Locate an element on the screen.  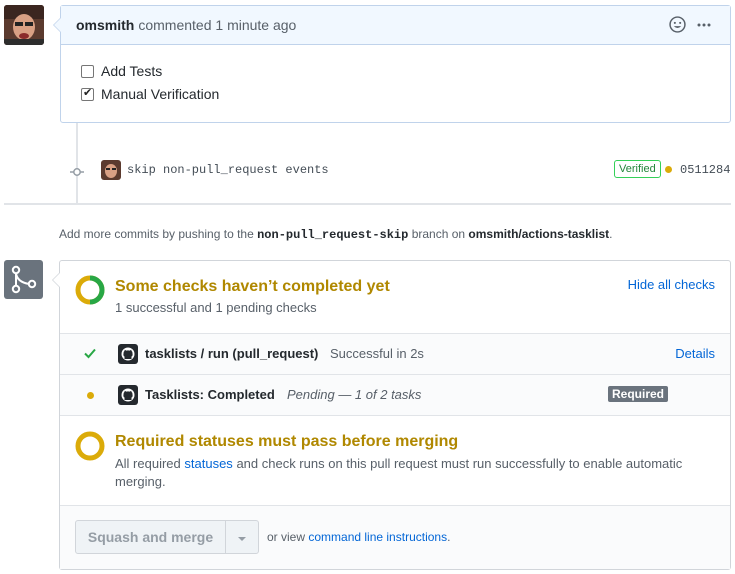
checks-progress-icon is located at coordinates (90, 291).